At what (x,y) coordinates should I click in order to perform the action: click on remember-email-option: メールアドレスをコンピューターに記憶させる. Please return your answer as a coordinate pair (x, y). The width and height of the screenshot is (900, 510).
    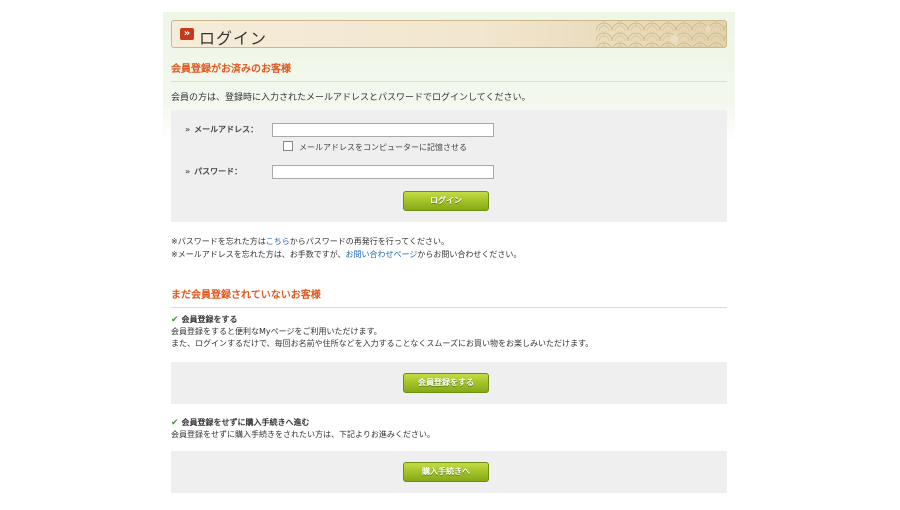
    Looking at the image, I should click on (375, 147).